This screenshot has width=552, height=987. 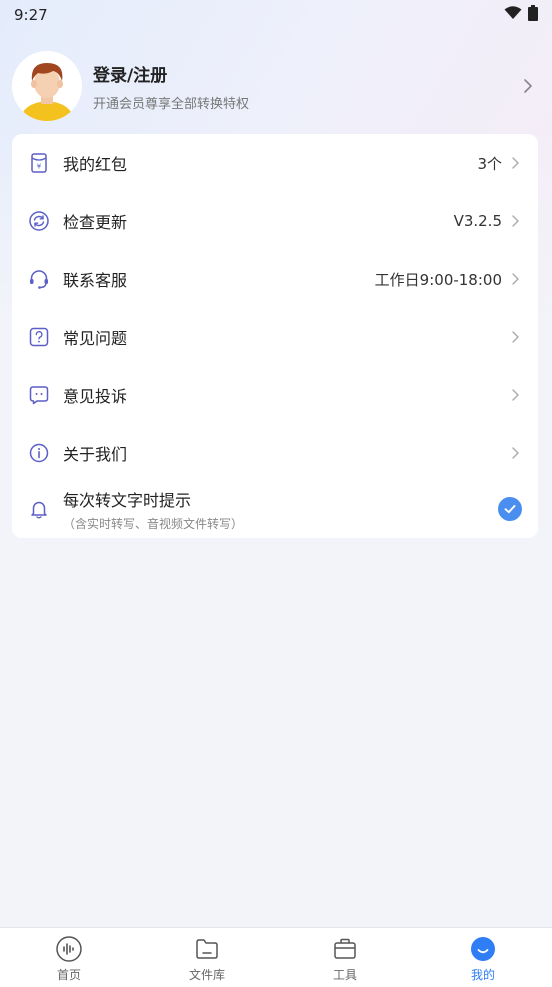 What do you see at coordinates (275, 279) in the screenshot?
I see `menu-item-contact-service: 联系客服 工作日9:00-18:00` at bounding box center [275, 279].